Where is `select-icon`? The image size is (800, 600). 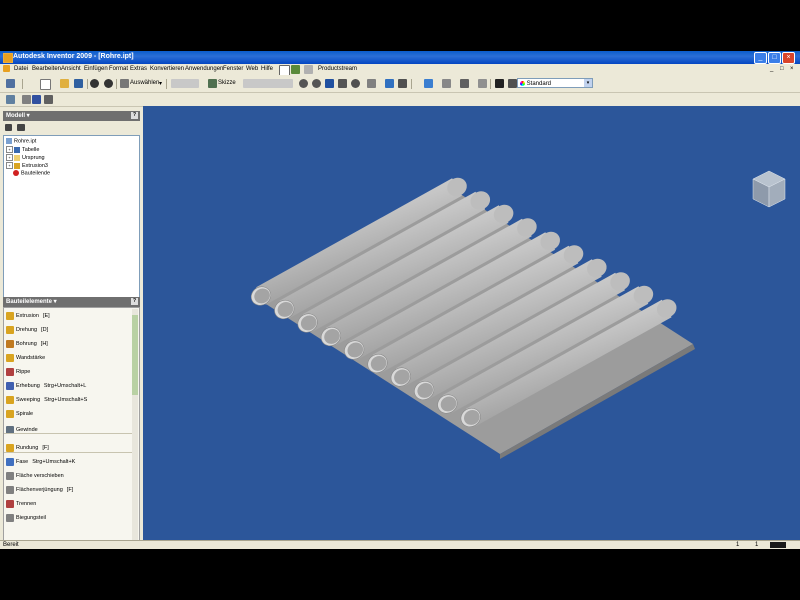
select-icon is located at coordinates (124, 83).